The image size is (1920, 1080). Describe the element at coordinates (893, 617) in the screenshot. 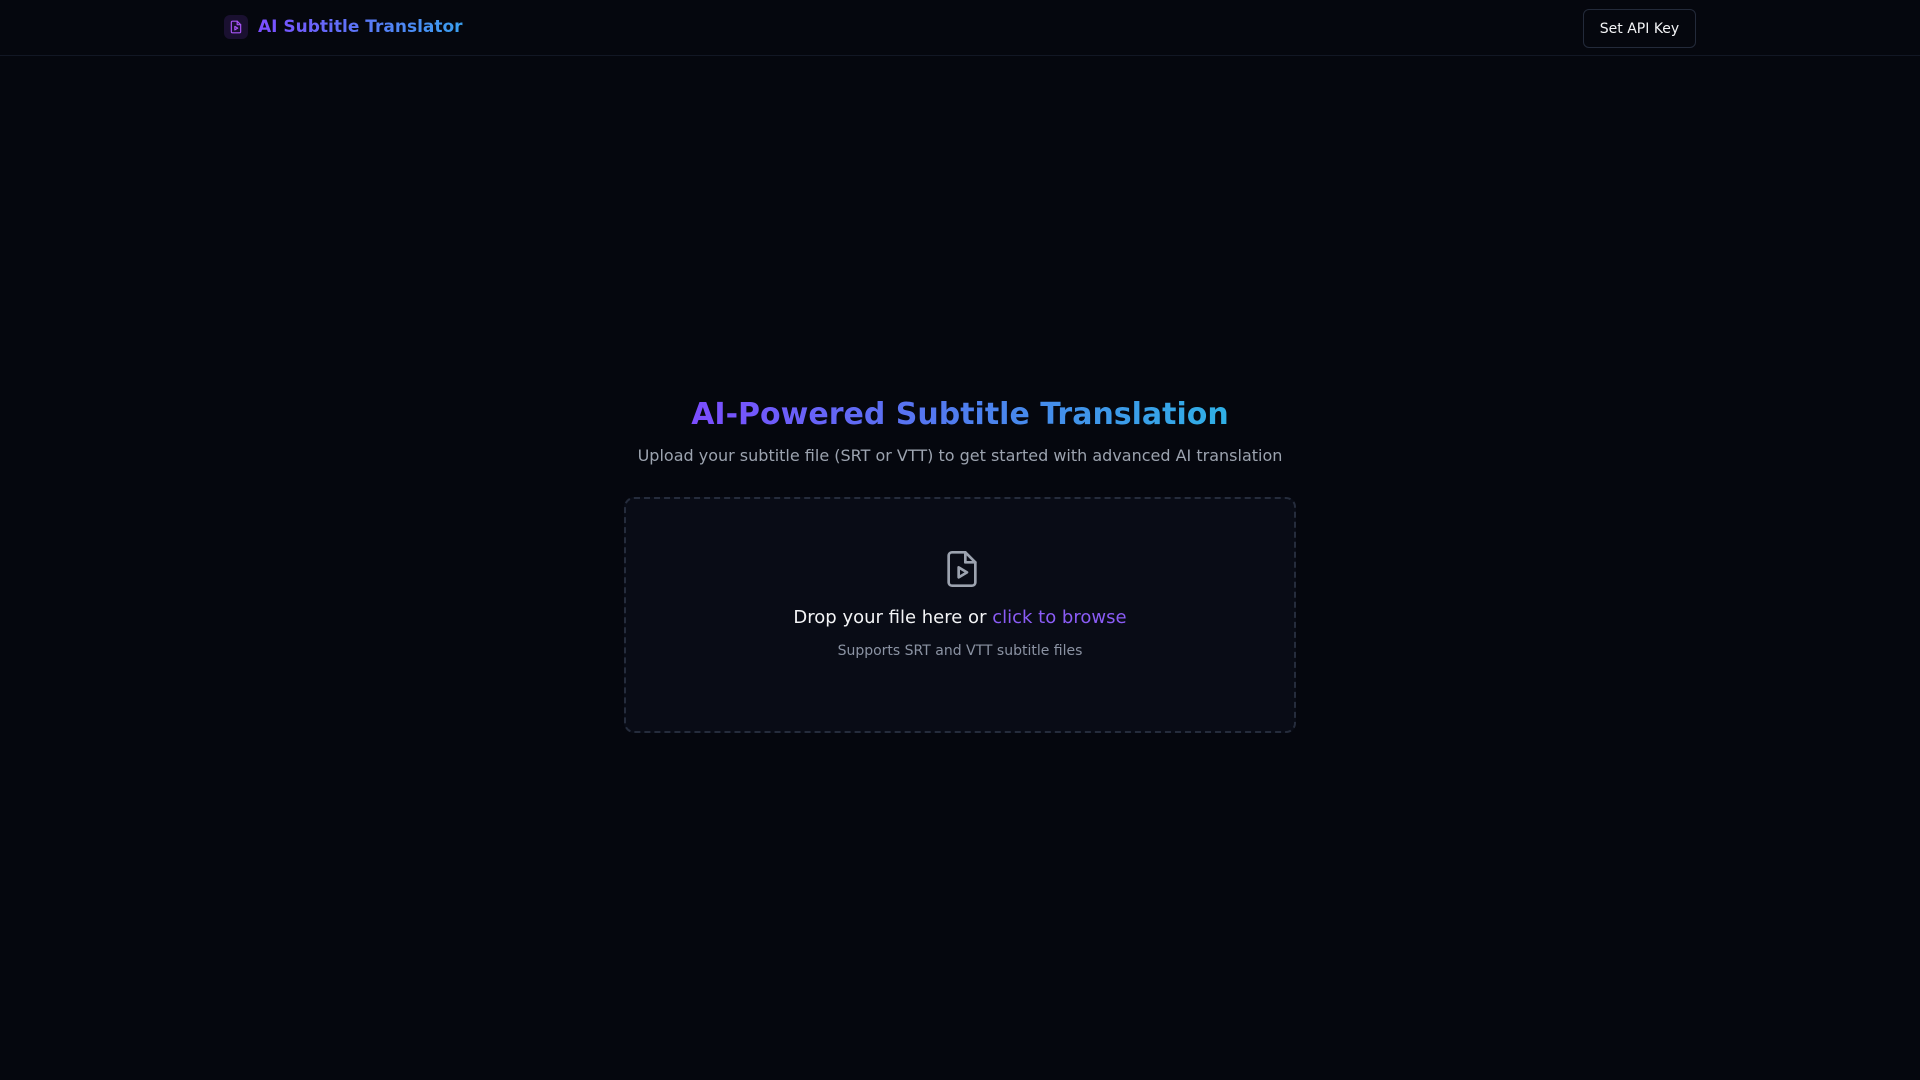

I see `dropzone-prompt-text: Drop your file here or` at that location.